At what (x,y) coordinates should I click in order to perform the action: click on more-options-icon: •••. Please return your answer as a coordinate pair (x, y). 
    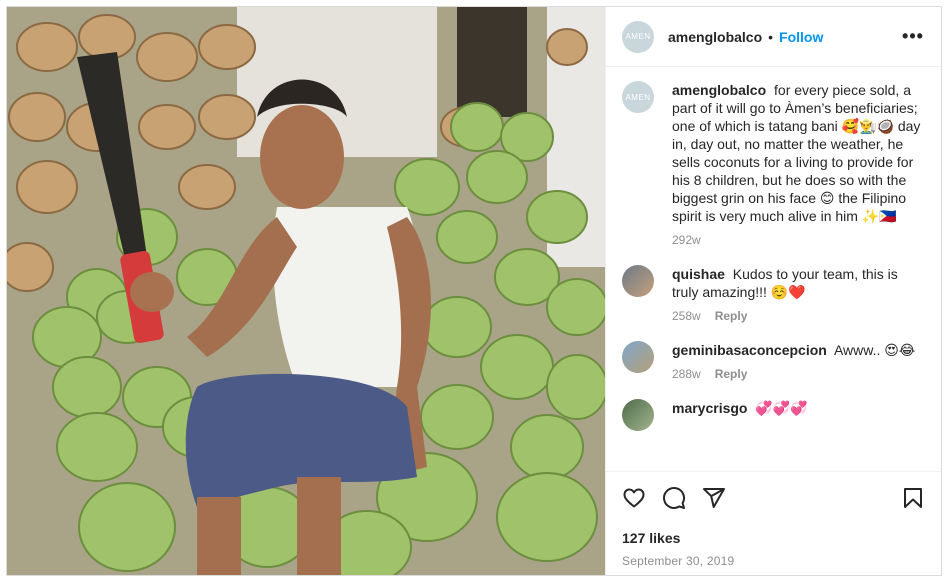
    Looking at the image, I should click on (913, 37).